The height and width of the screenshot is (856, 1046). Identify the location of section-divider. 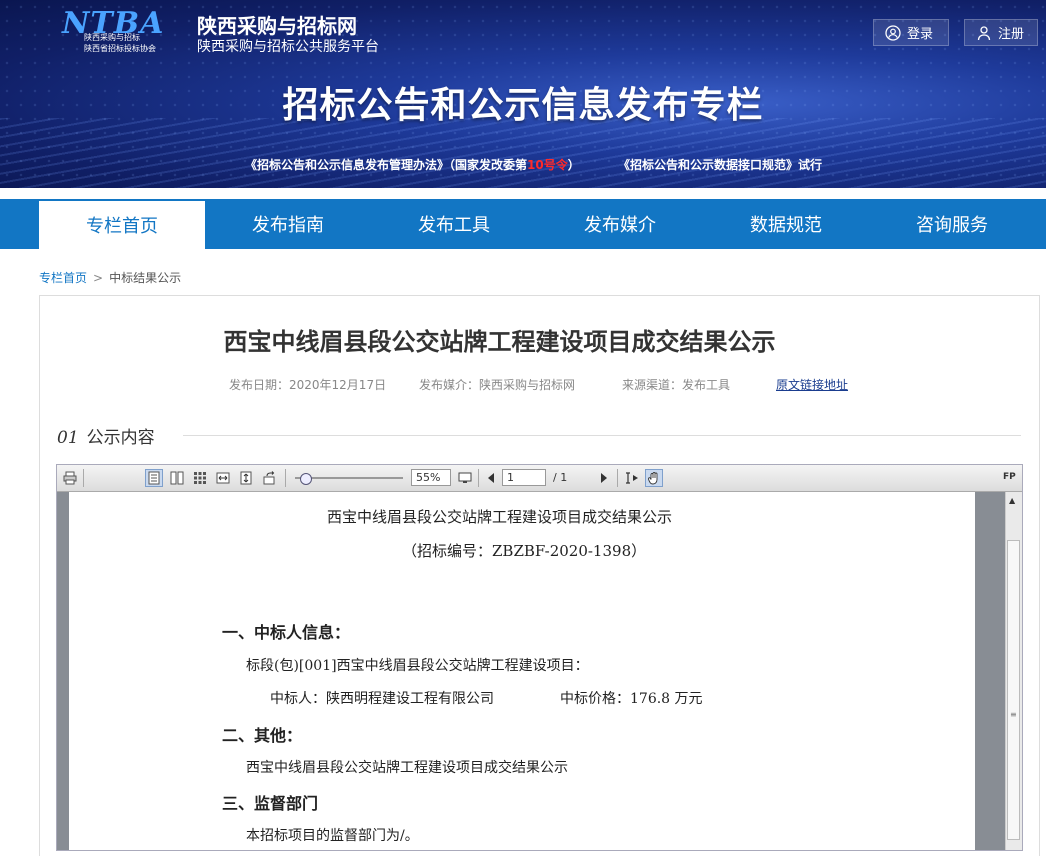
(602, 435).